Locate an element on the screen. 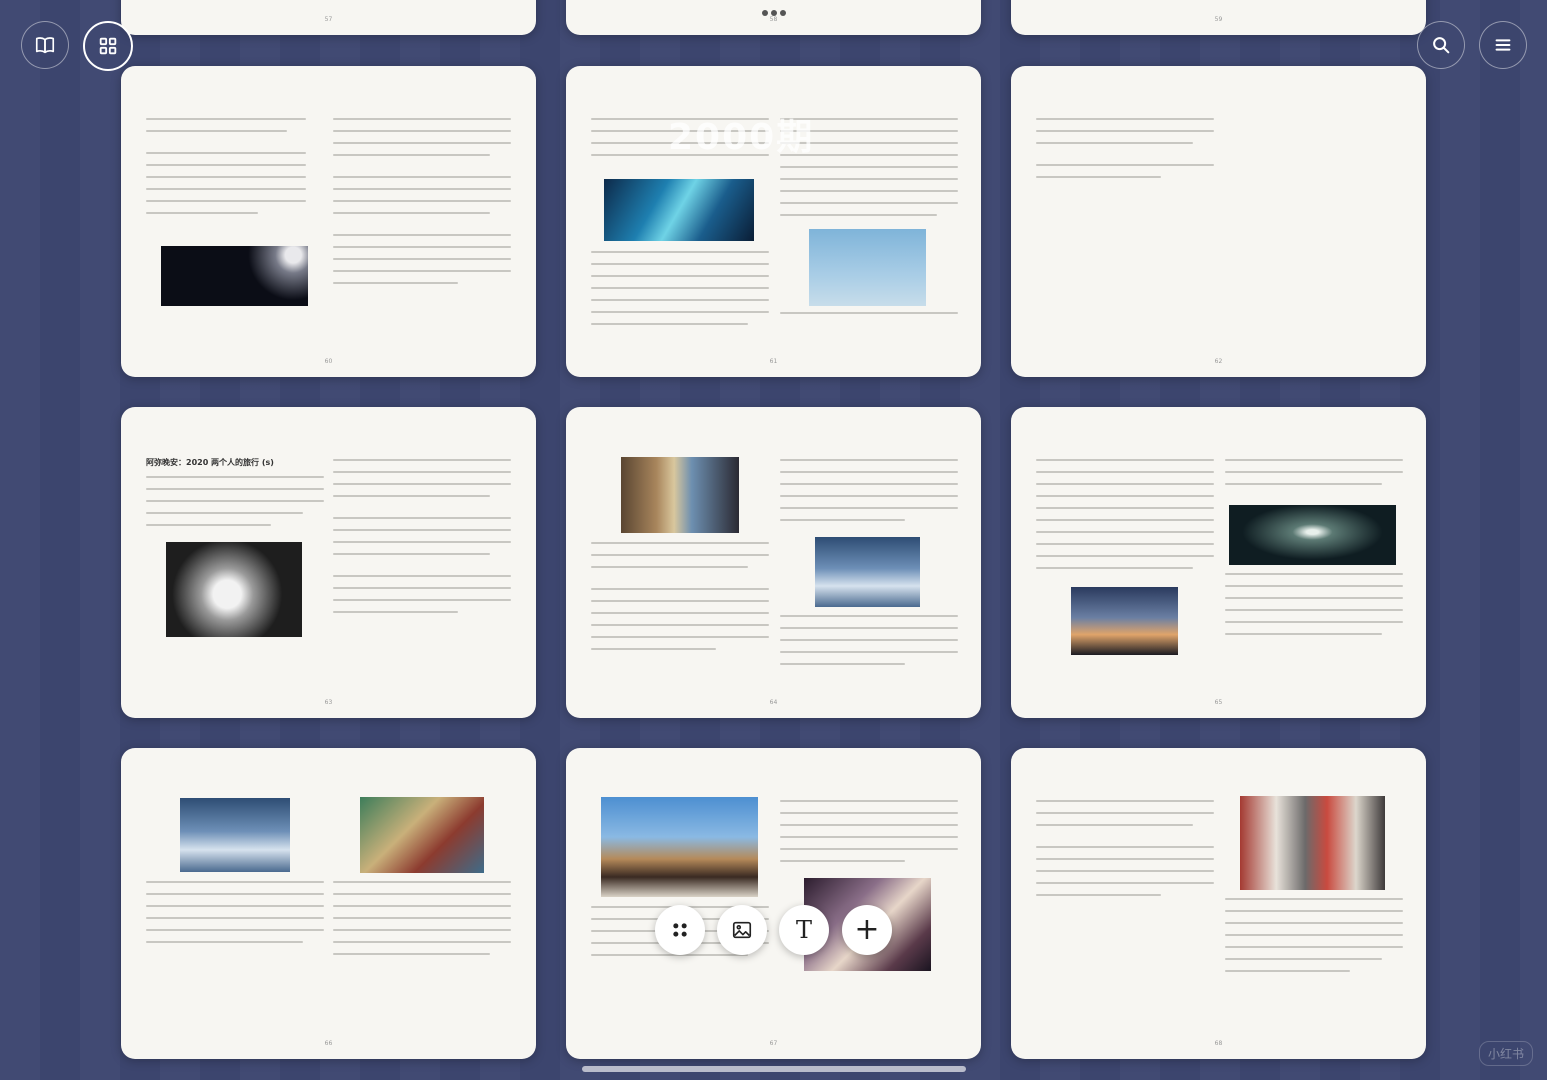 The height and width of the screenshot is (1080, 1547). night-photo is located at coordinates (234, 276).